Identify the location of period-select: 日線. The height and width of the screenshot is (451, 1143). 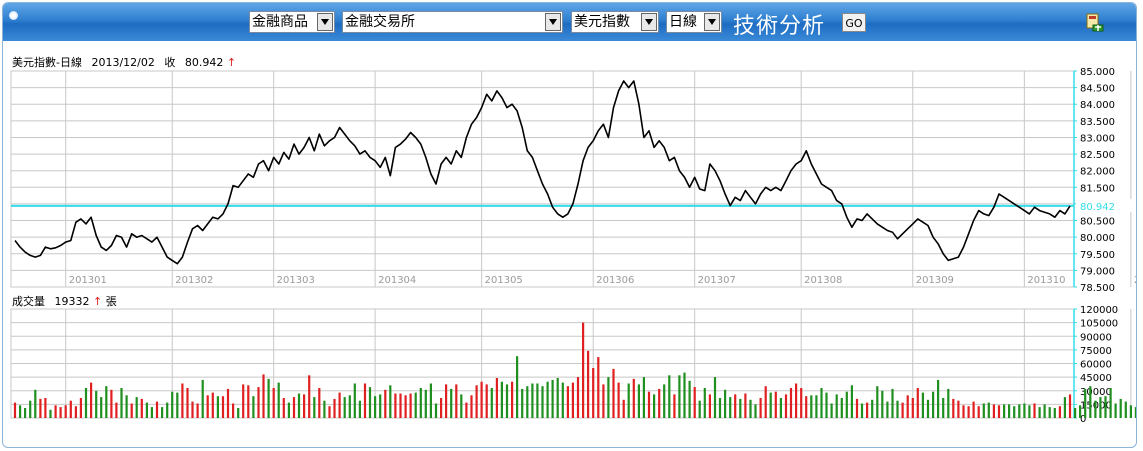
(694, 22).